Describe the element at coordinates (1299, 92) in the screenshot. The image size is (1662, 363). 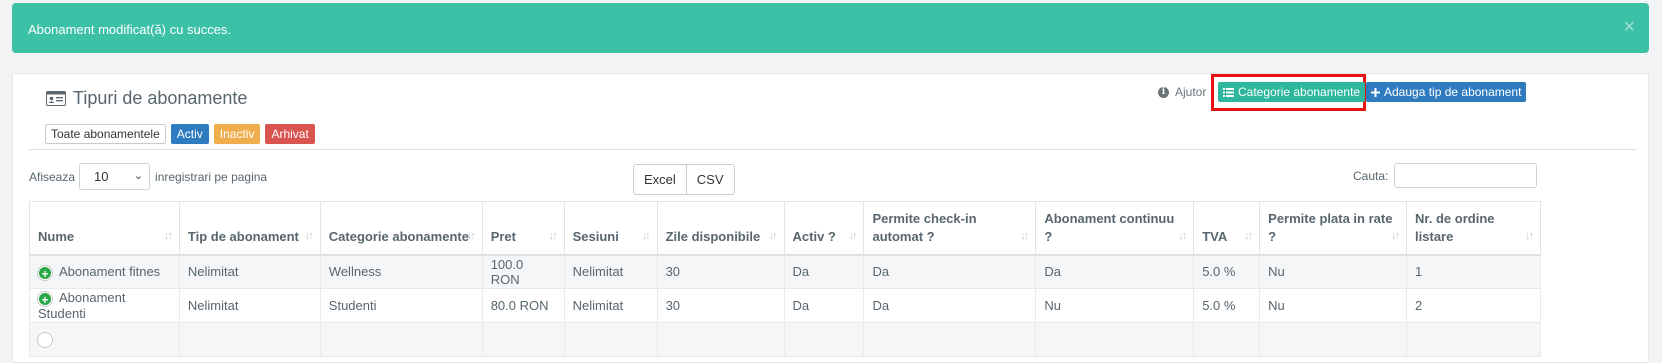
I see `categories-button-label: Categorie abonamente` at that location.